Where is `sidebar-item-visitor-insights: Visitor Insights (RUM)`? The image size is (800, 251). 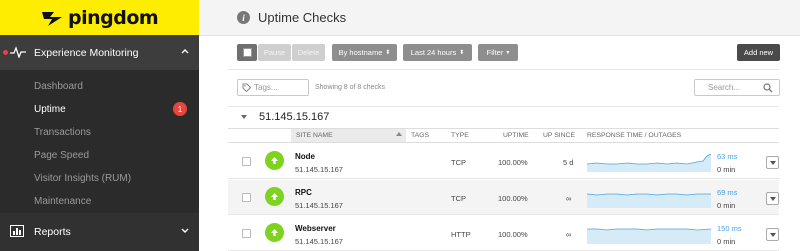 sidebar-item-visitor-insights: Visitor Insights (RUM) is located at coordinates (99, 178).